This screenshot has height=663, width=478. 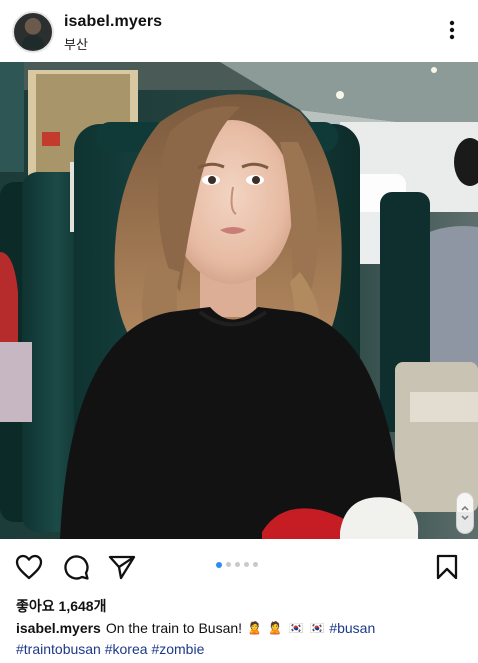 I want to click on more-vertical-icon, so click(x=452, y=30).